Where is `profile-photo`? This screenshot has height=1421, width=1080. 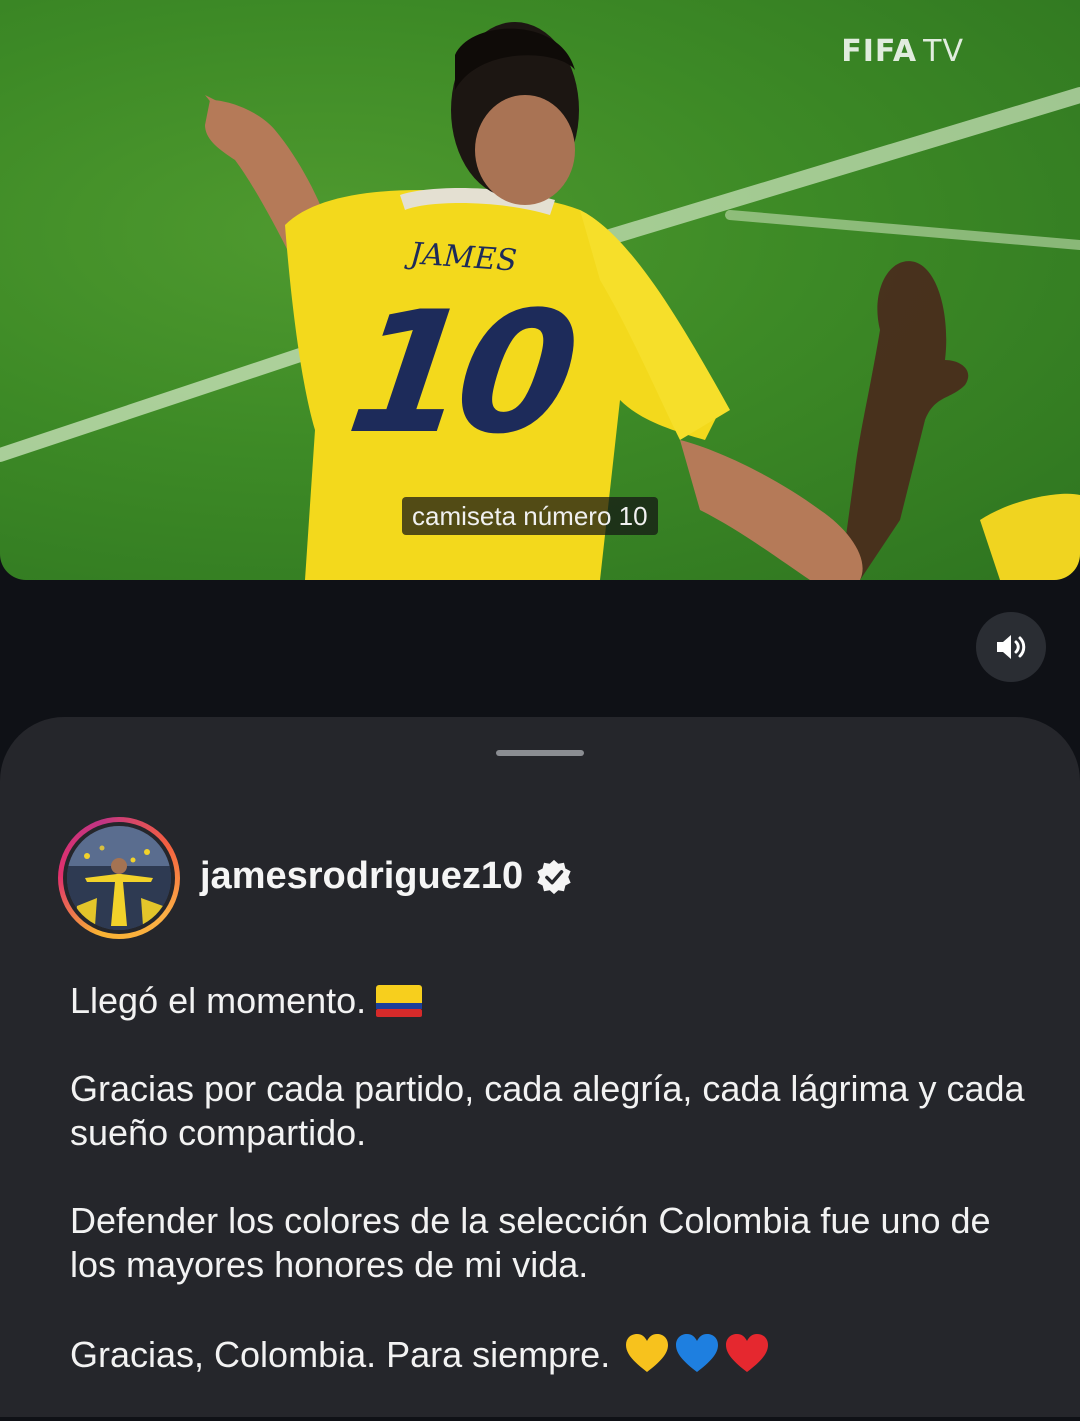
profile-photo is located at coordinates (119, 878).